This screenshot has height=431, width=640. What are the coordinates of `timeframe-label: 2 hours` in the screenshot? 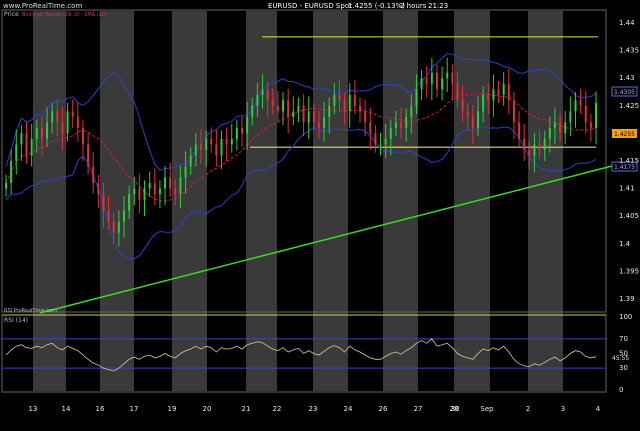 It's located at (413, 6).